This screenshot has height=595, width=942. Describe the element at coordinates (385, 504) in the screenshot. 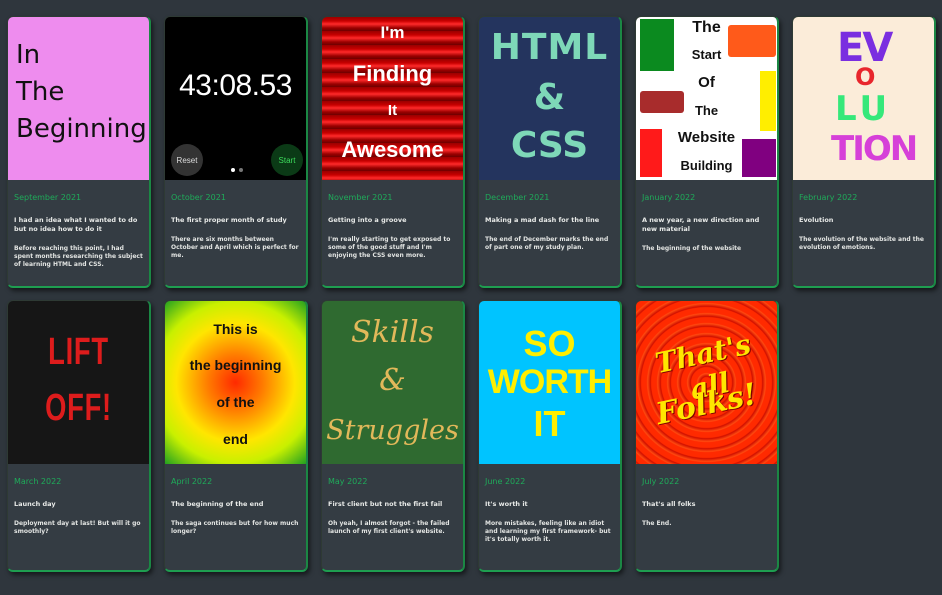

I see `card-title: First client but not the first fail` at that location.